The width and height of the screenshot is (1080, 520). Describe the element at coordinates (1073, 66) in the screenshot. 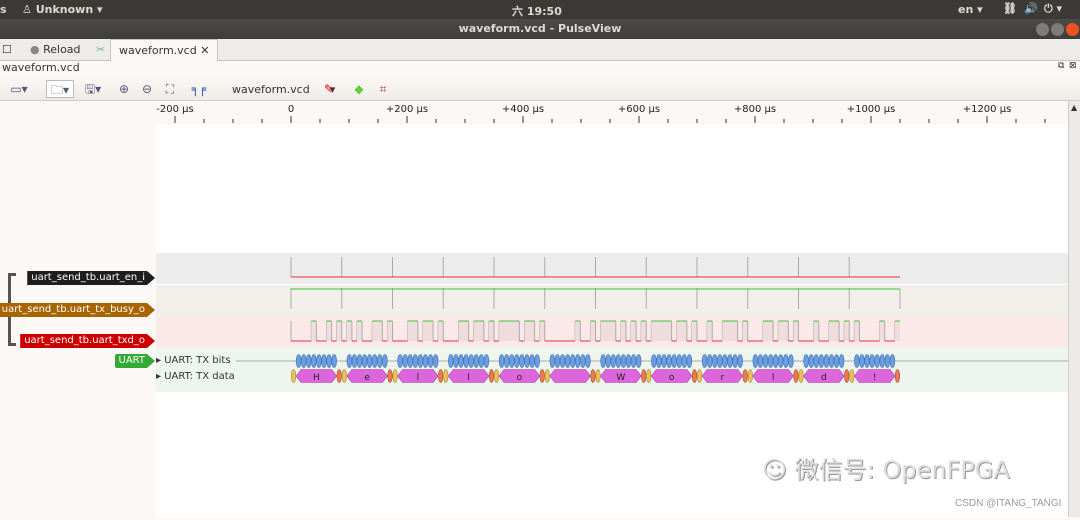

I see `close-dock-icon: ⊠` at that location.